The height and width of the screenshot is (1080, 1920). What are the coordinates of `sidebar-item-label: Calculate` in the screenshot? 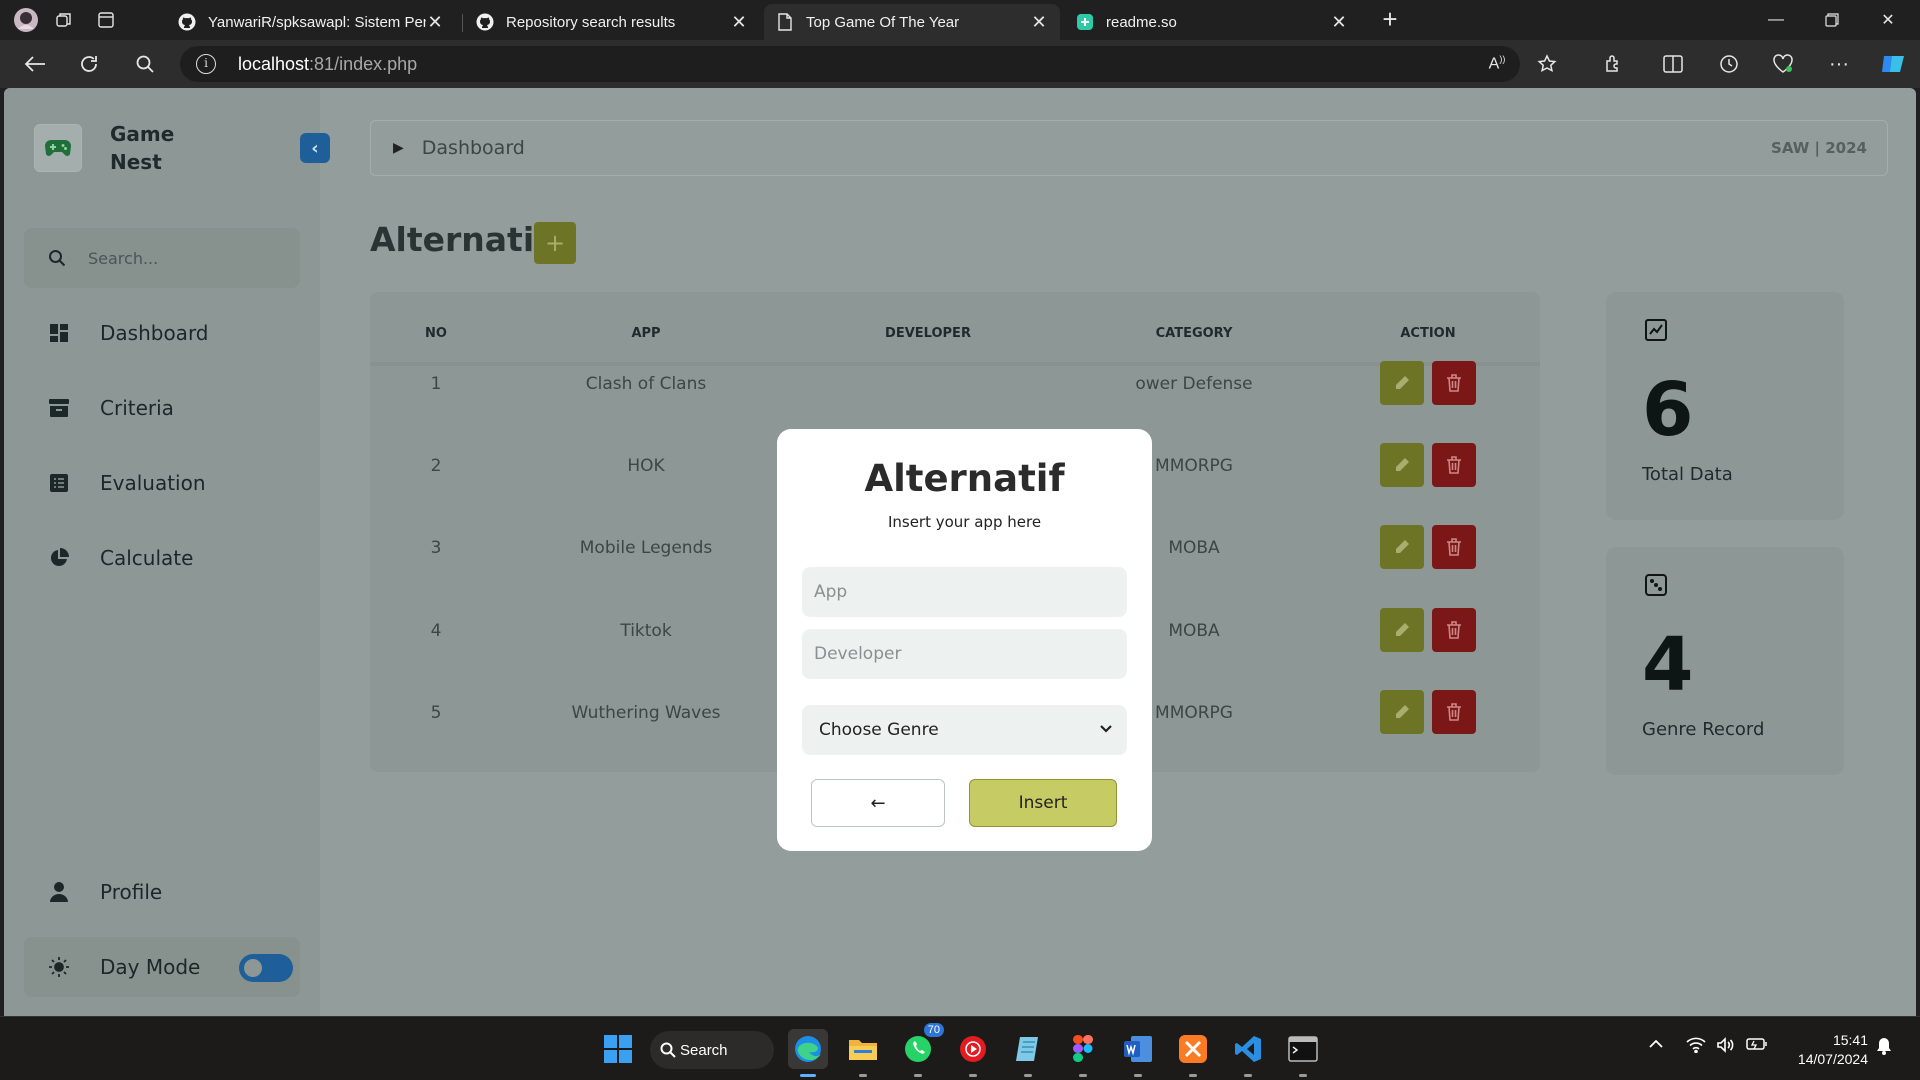 It's located at (147, 558).